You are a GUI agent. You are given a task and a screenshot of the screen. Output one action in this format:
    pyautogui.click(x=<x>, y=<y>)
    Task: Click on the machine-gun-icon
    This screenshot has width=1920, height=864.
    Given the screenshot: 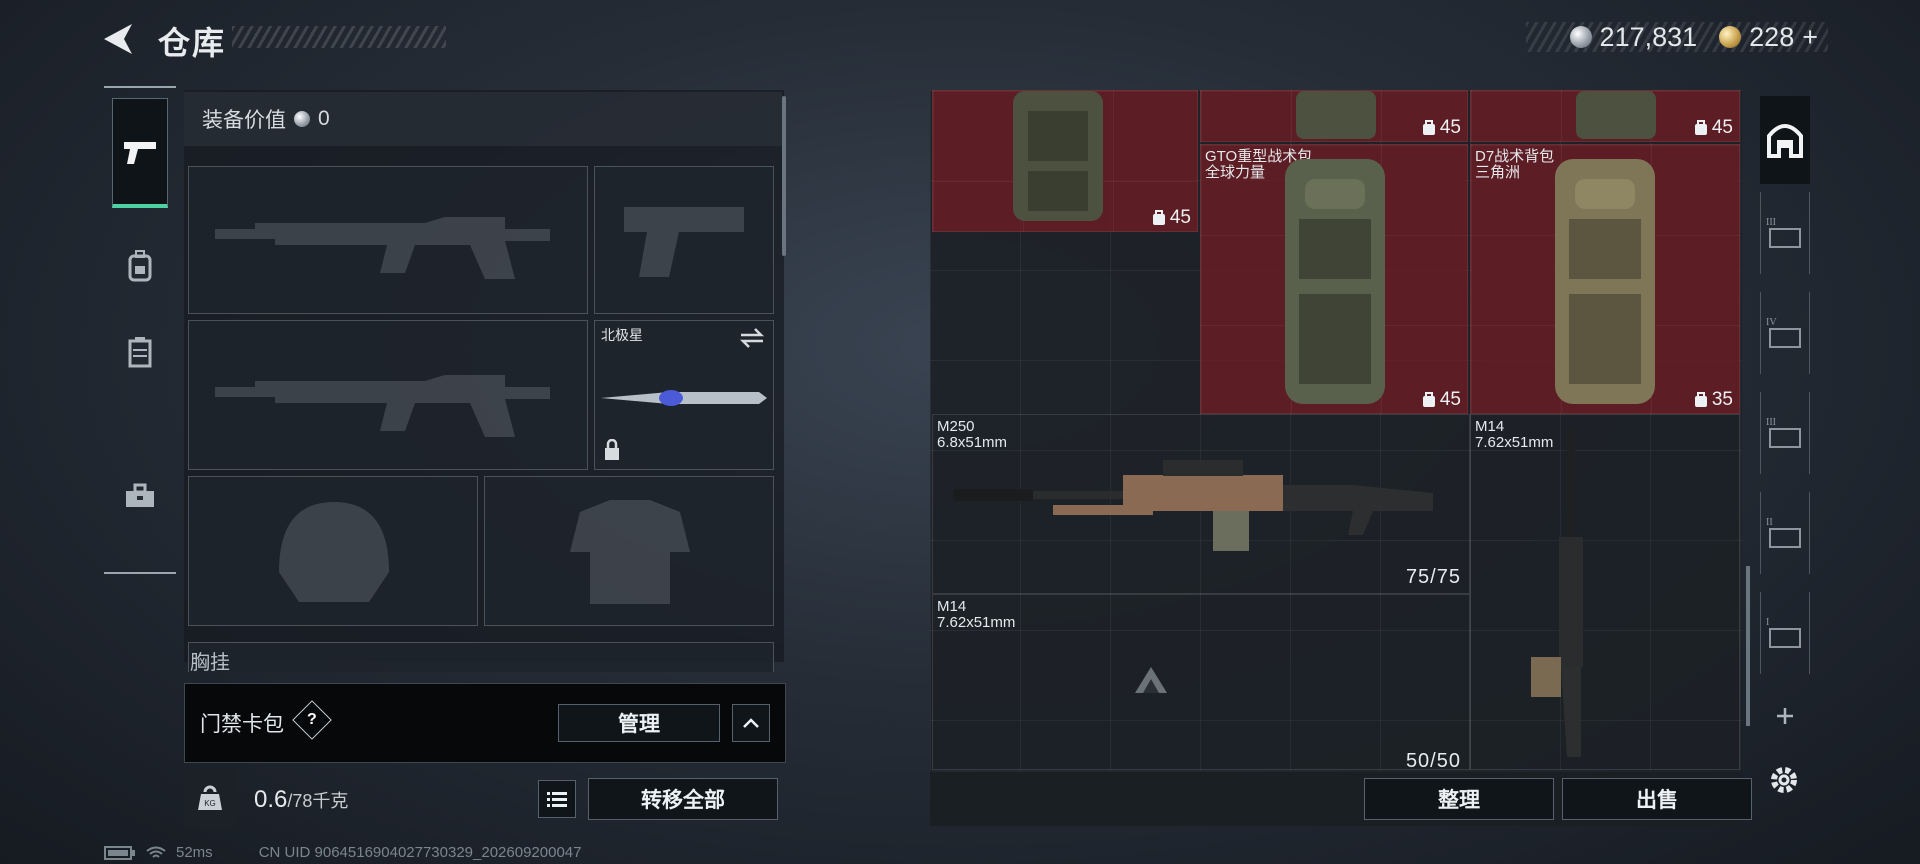 What is the action you would take?
    pyautogui.click(x=1193, y=505)
    